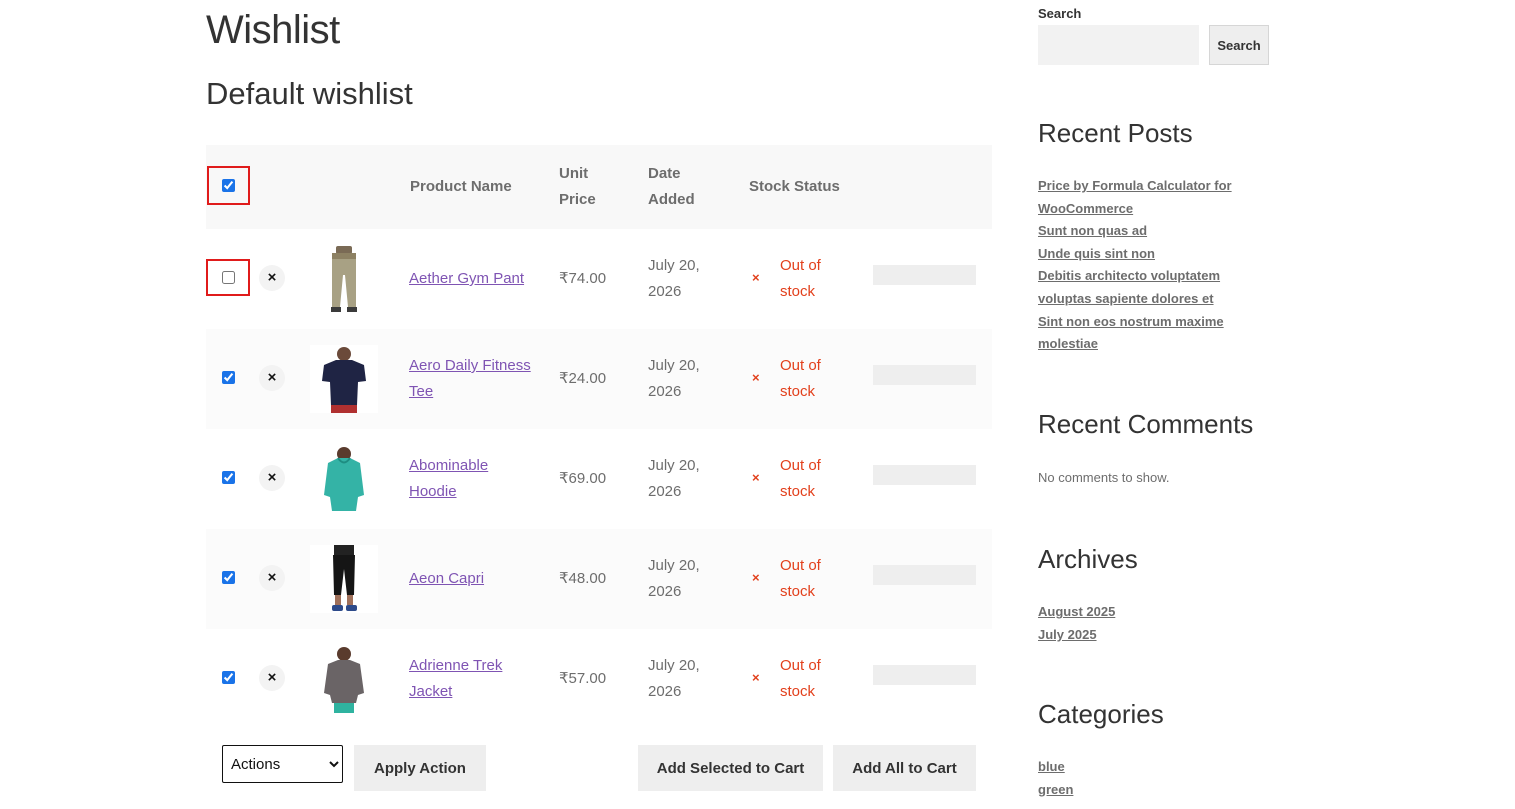 Image resolution: width=1515 pixels, height=809 pixels. What do you see at coordinates (1101, 714) in the screenshot?
I see `categories-title: Categories` at bounding box center [1101, 714].